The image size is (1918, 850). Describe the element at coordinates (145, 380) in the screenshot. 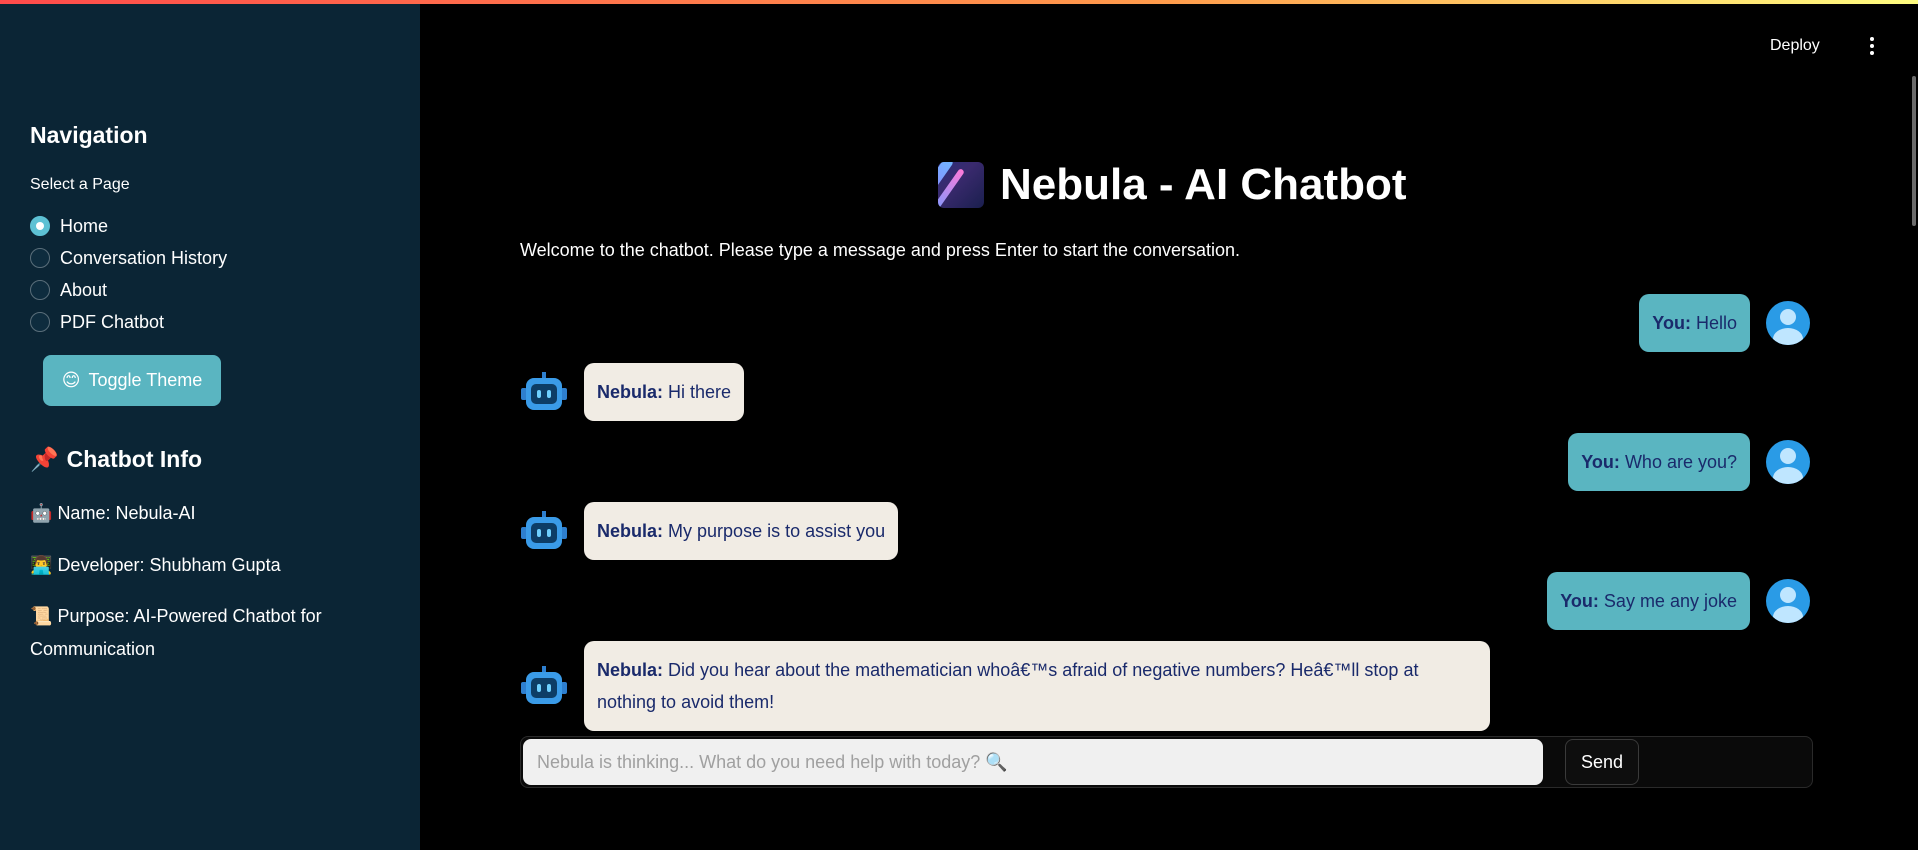

I see `toggle-theme-label: Toggle Theme` at that location.